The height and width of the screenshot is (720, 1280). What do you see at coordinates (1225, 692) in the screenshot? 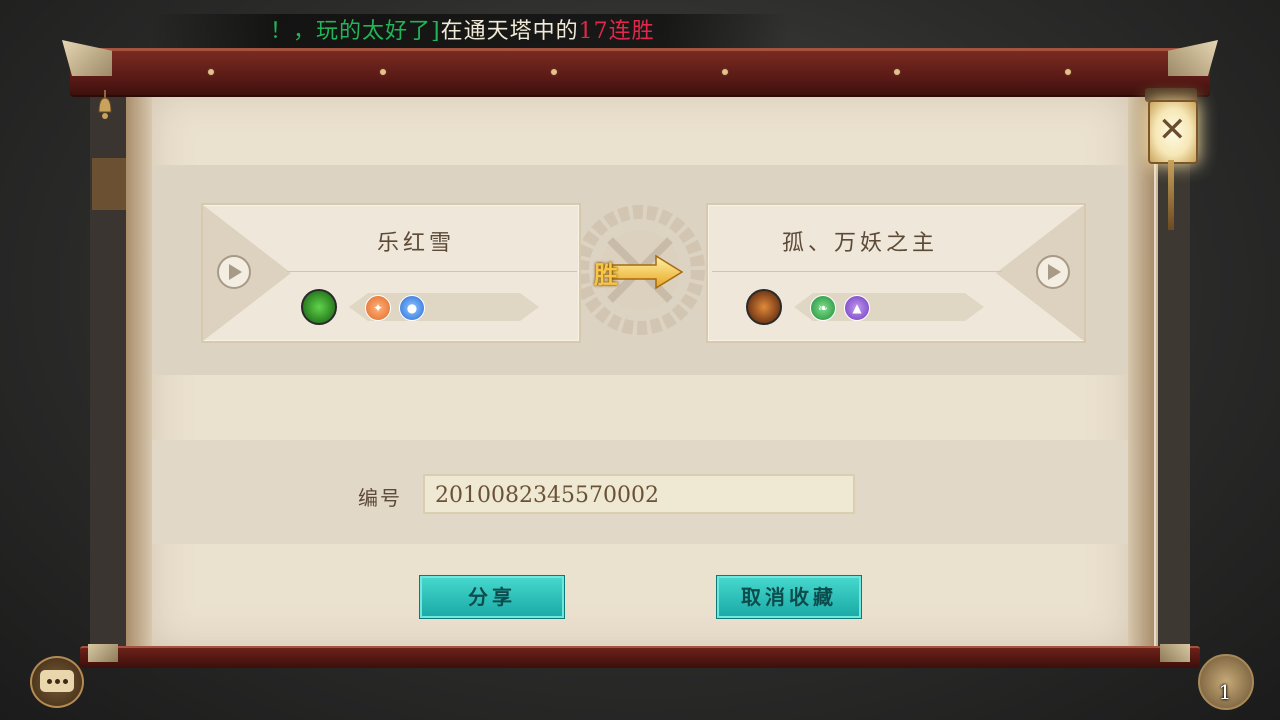
I see `resource-count: 1` at bounding box center [1225, 692].